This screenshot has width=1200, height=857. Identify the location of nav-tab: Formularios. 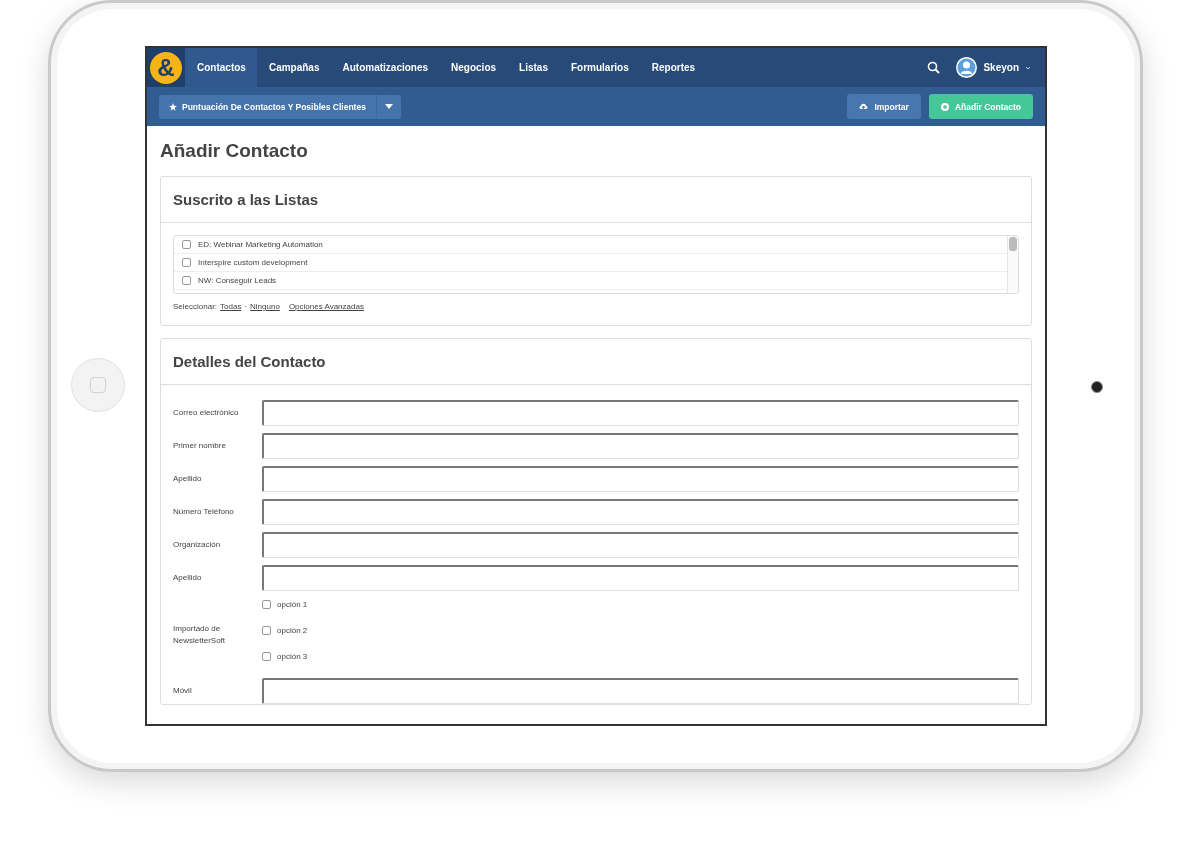
(599, 67).